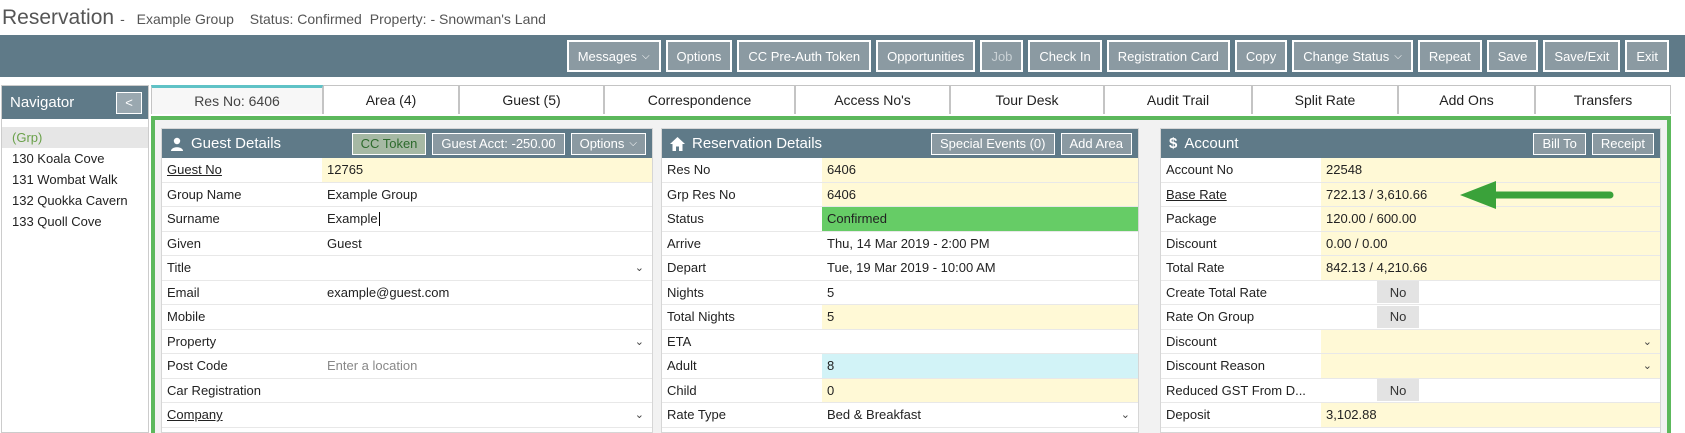 The height and width of the screenshot is (433, 1685). Describe the element at coordinates (1490, 243) in the screenshot. I see `discount-value: 0.00 / 0.00` at that location.